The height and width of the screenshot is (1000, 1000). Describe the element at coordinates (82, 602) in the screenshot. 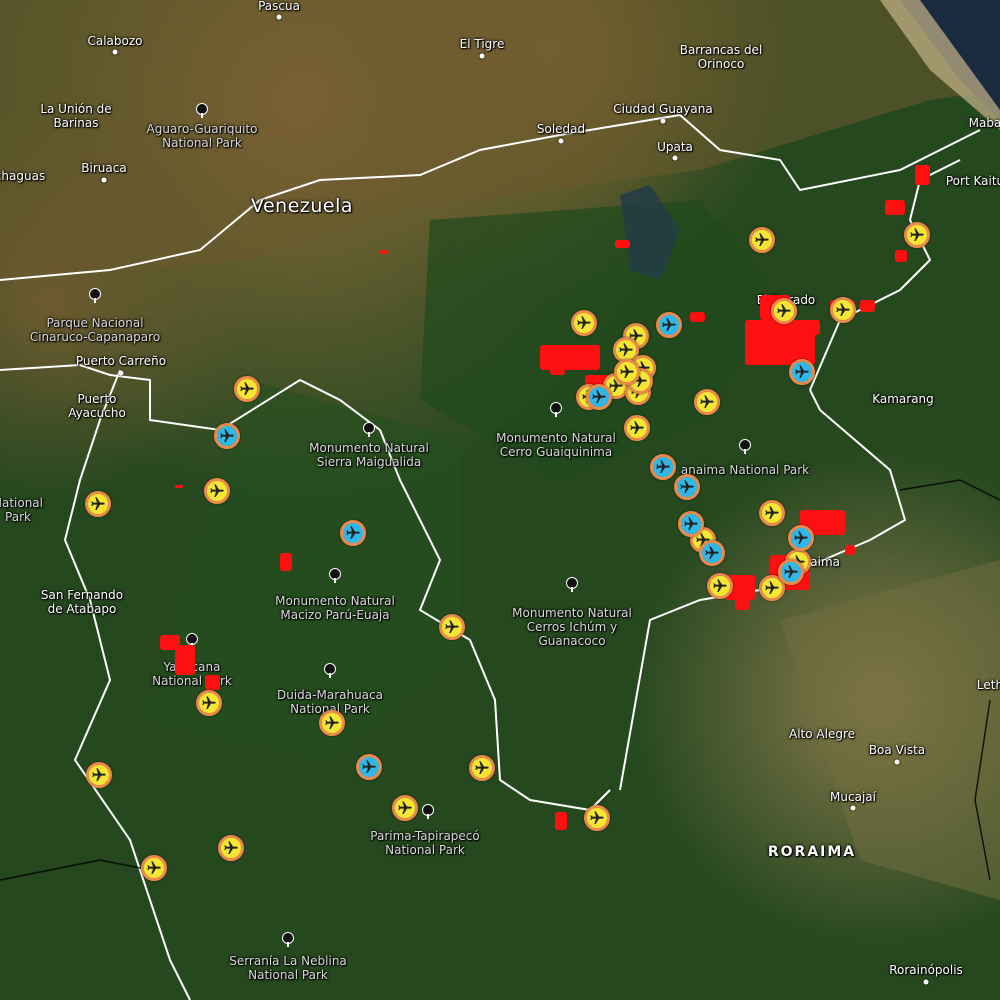

I see `city-label: San Fernando de Atabapo` at that location.